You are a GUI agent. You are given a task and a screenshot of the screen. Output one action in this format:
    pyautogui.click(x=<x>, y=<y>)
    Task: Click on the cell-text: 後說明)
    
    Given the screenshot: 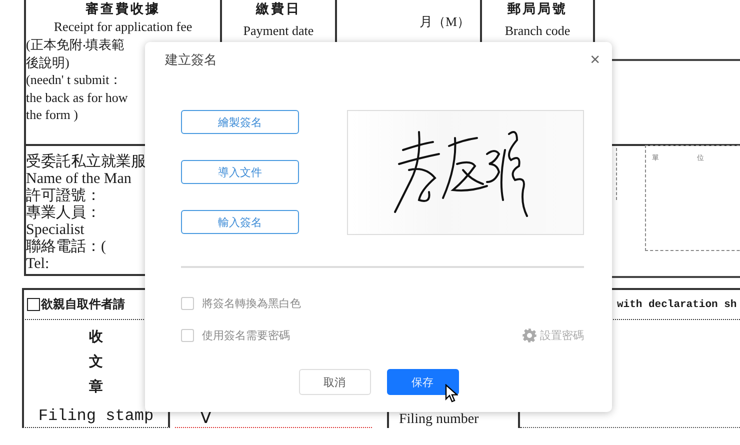 What is the action you would take?
    pyautogui.click(x=48, y=62)
    